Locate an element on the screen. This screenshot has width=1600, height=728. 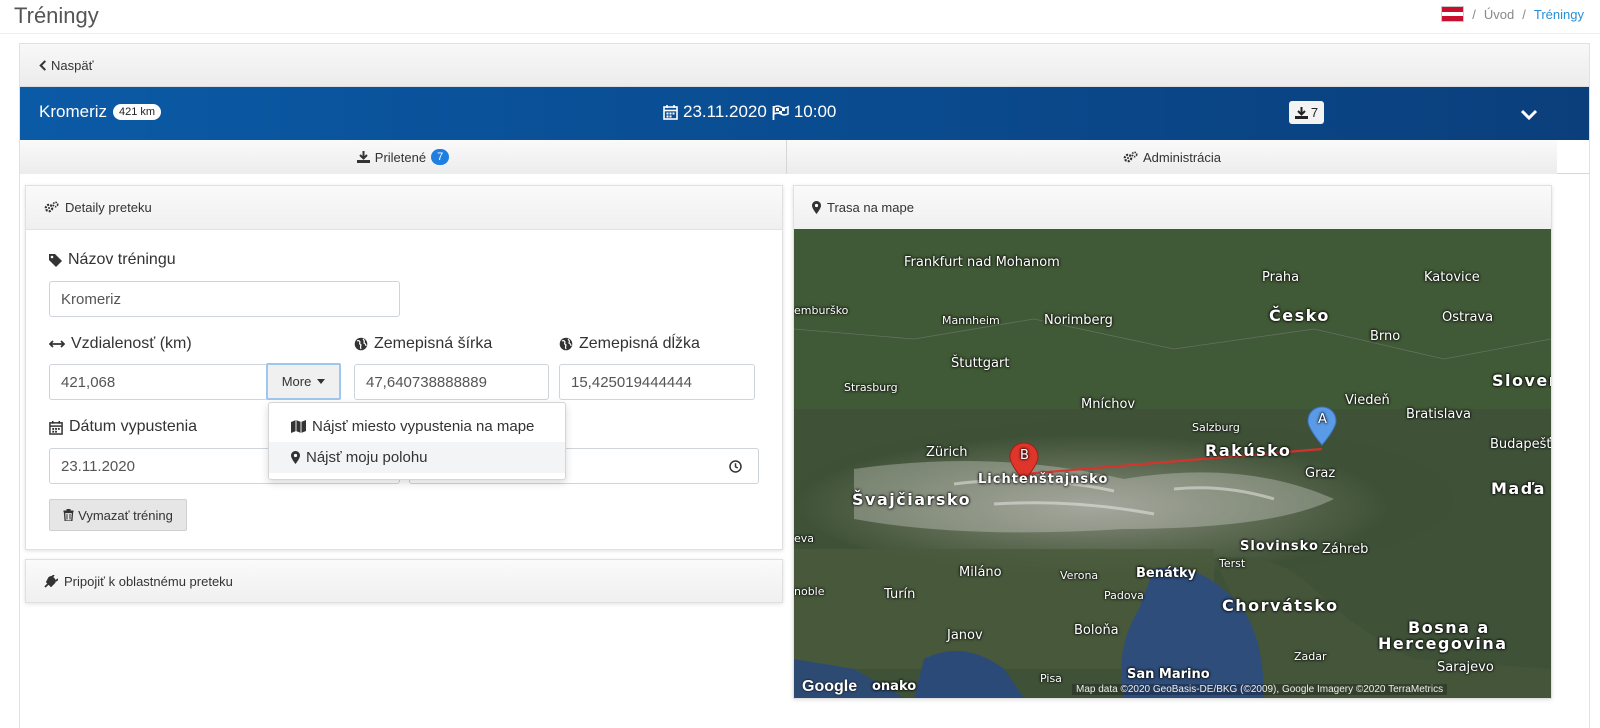
map-label-cesko: Česko is located at coordinates (1299, 315).